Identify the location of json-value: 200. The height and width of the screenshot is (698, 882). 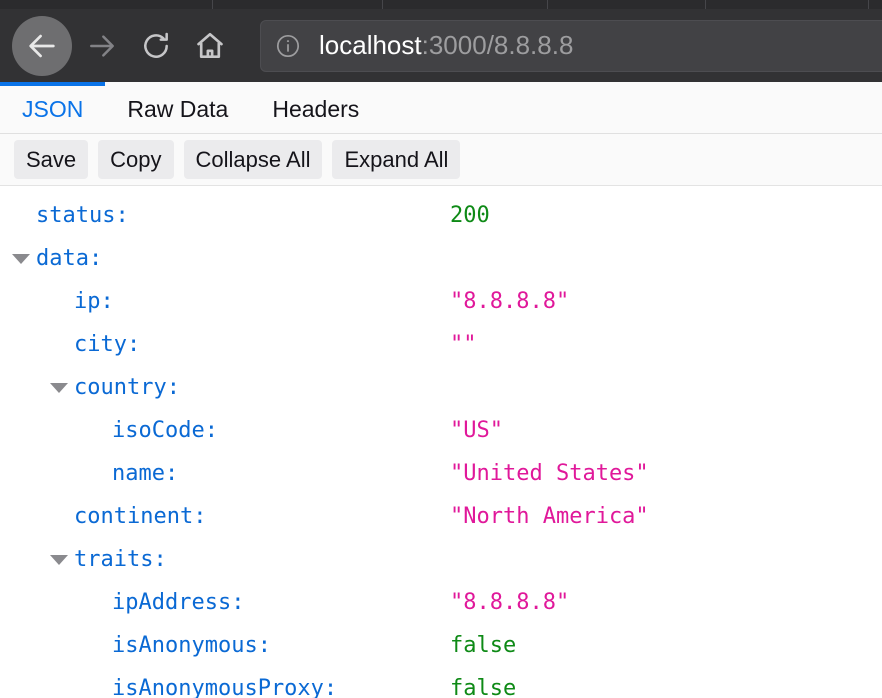
(470, 215).